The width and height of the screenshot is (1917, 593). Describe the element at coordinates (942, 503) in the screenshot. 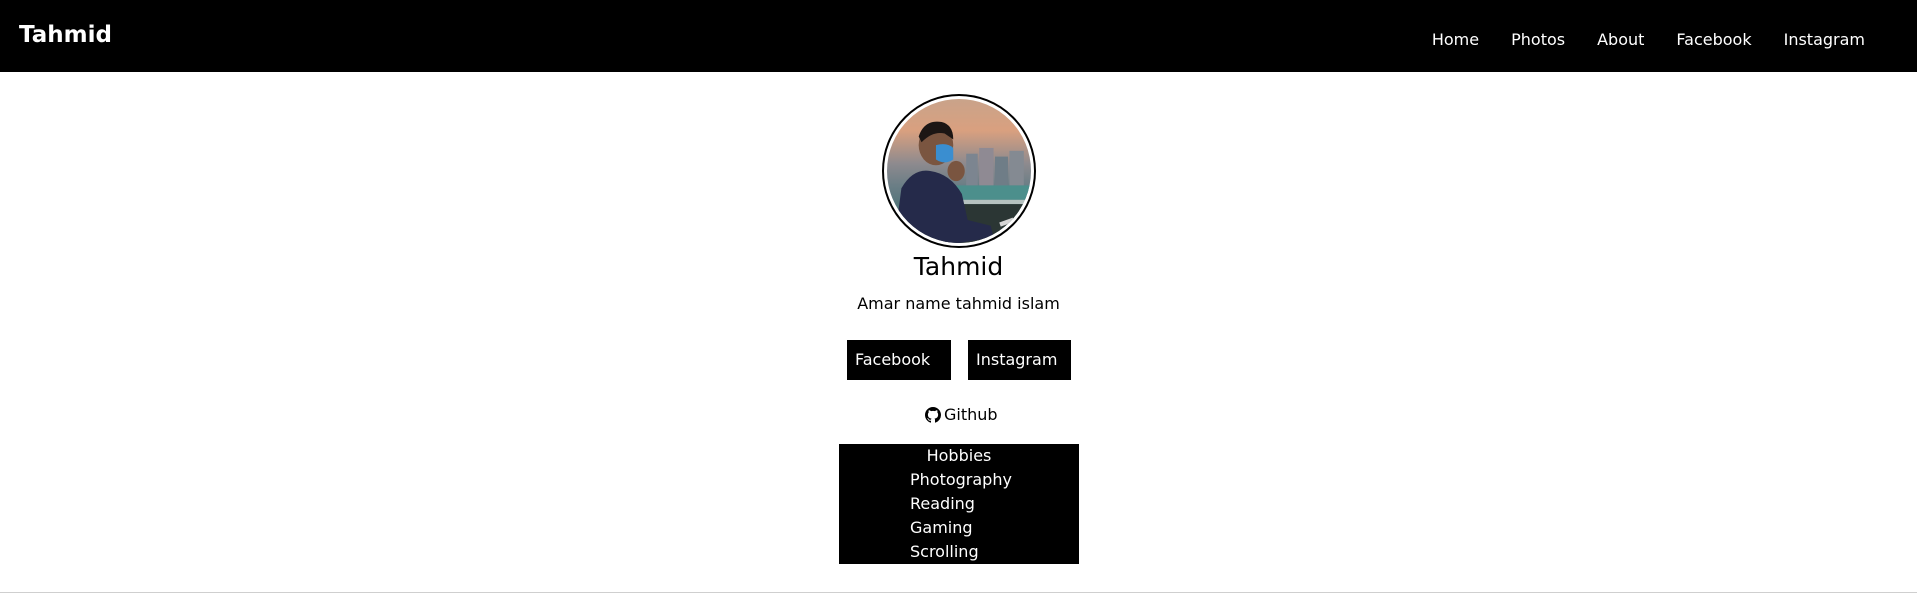

I see `hobby-item: Reading` at that location.